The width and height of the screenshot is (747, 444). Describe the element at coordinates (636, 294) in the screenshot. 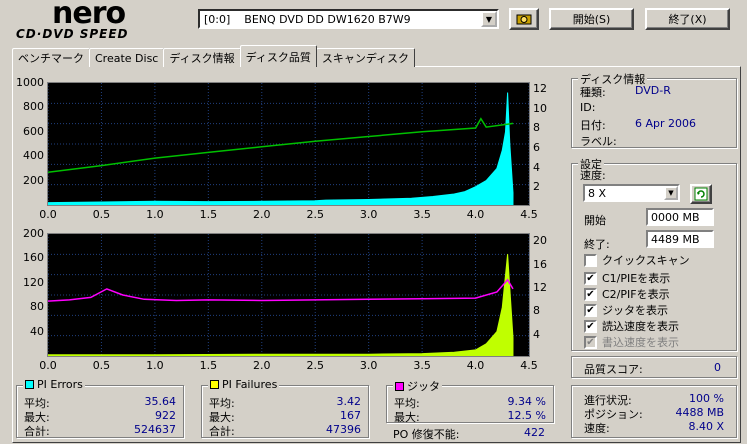

I see `show-pif-label: C2/PIFを表示` at that location.